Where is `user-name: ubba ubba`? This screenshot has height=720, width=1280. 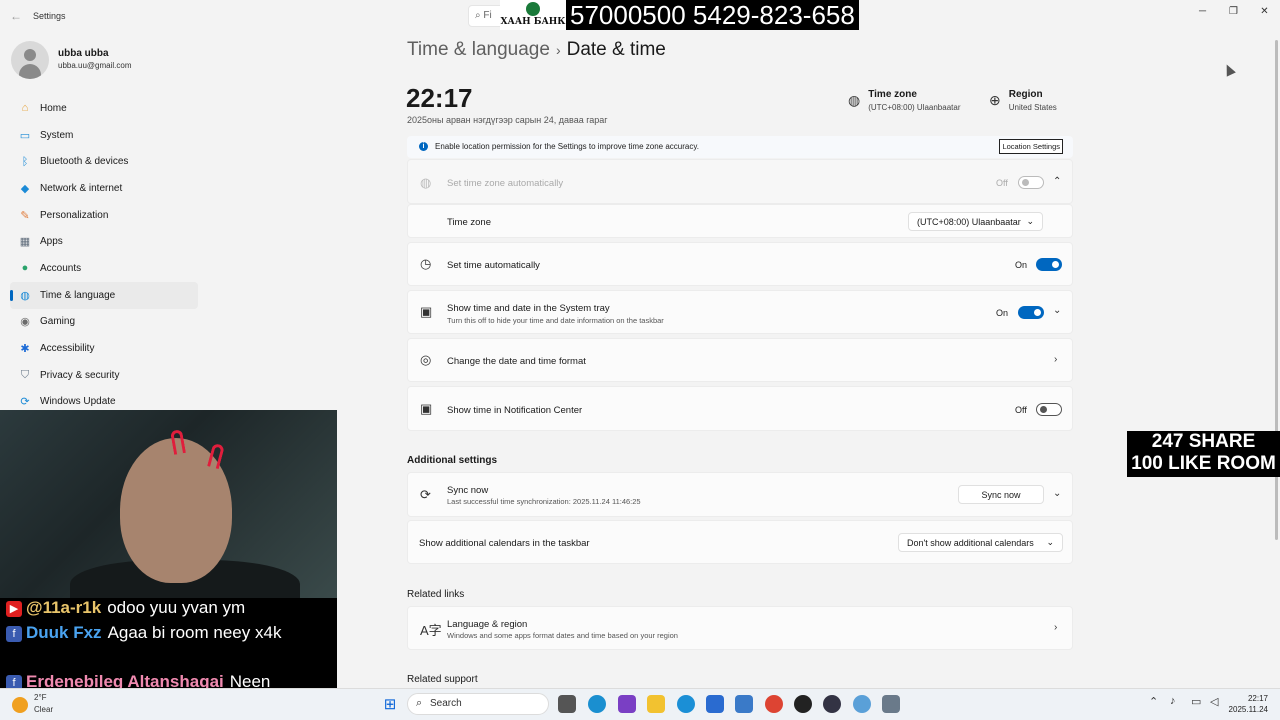
user-name: ubba ubba is located at coordinates (83, 53).